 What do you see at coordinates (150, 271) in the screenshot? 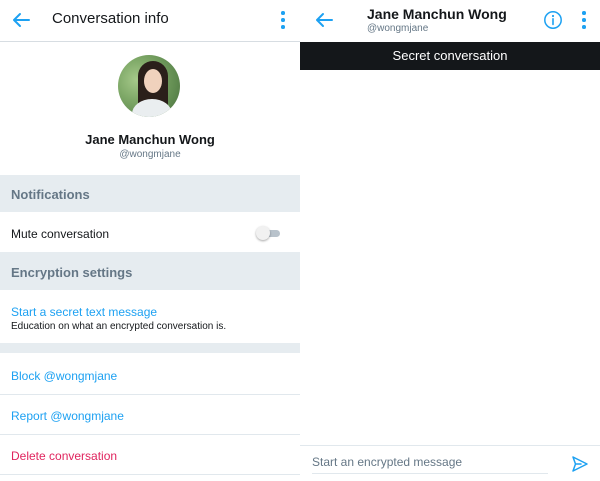
I see `encryption-section-header: Encryption settings` at bounding box center [150, 271].